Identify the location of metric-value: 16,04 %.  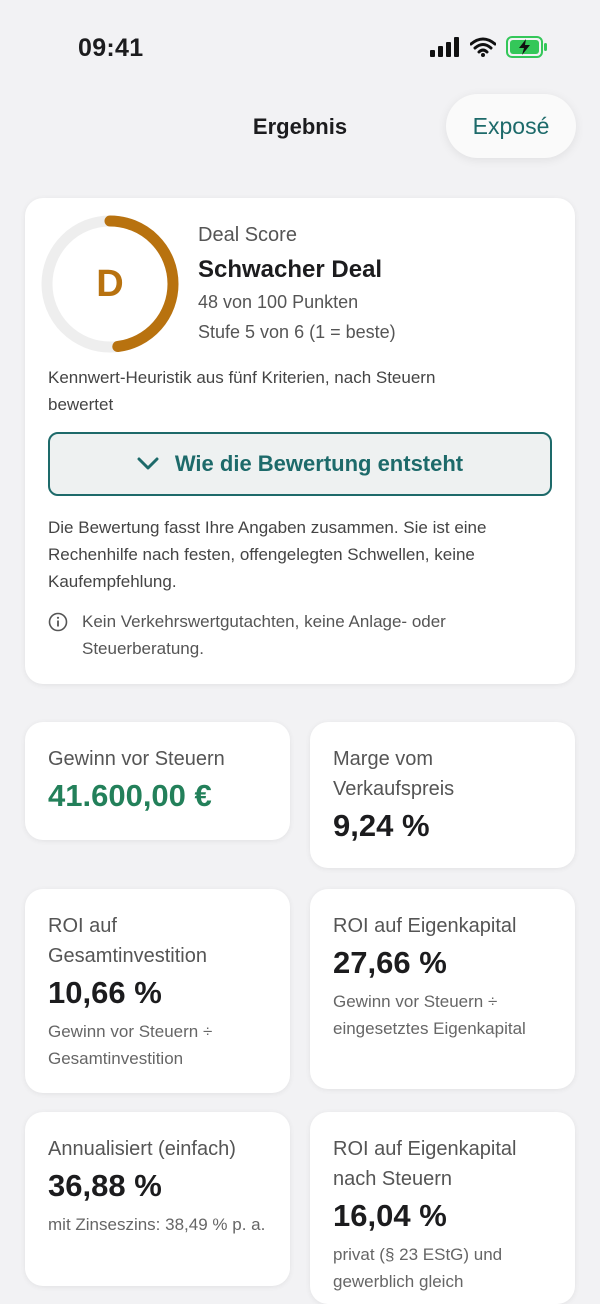
(390, 1215).